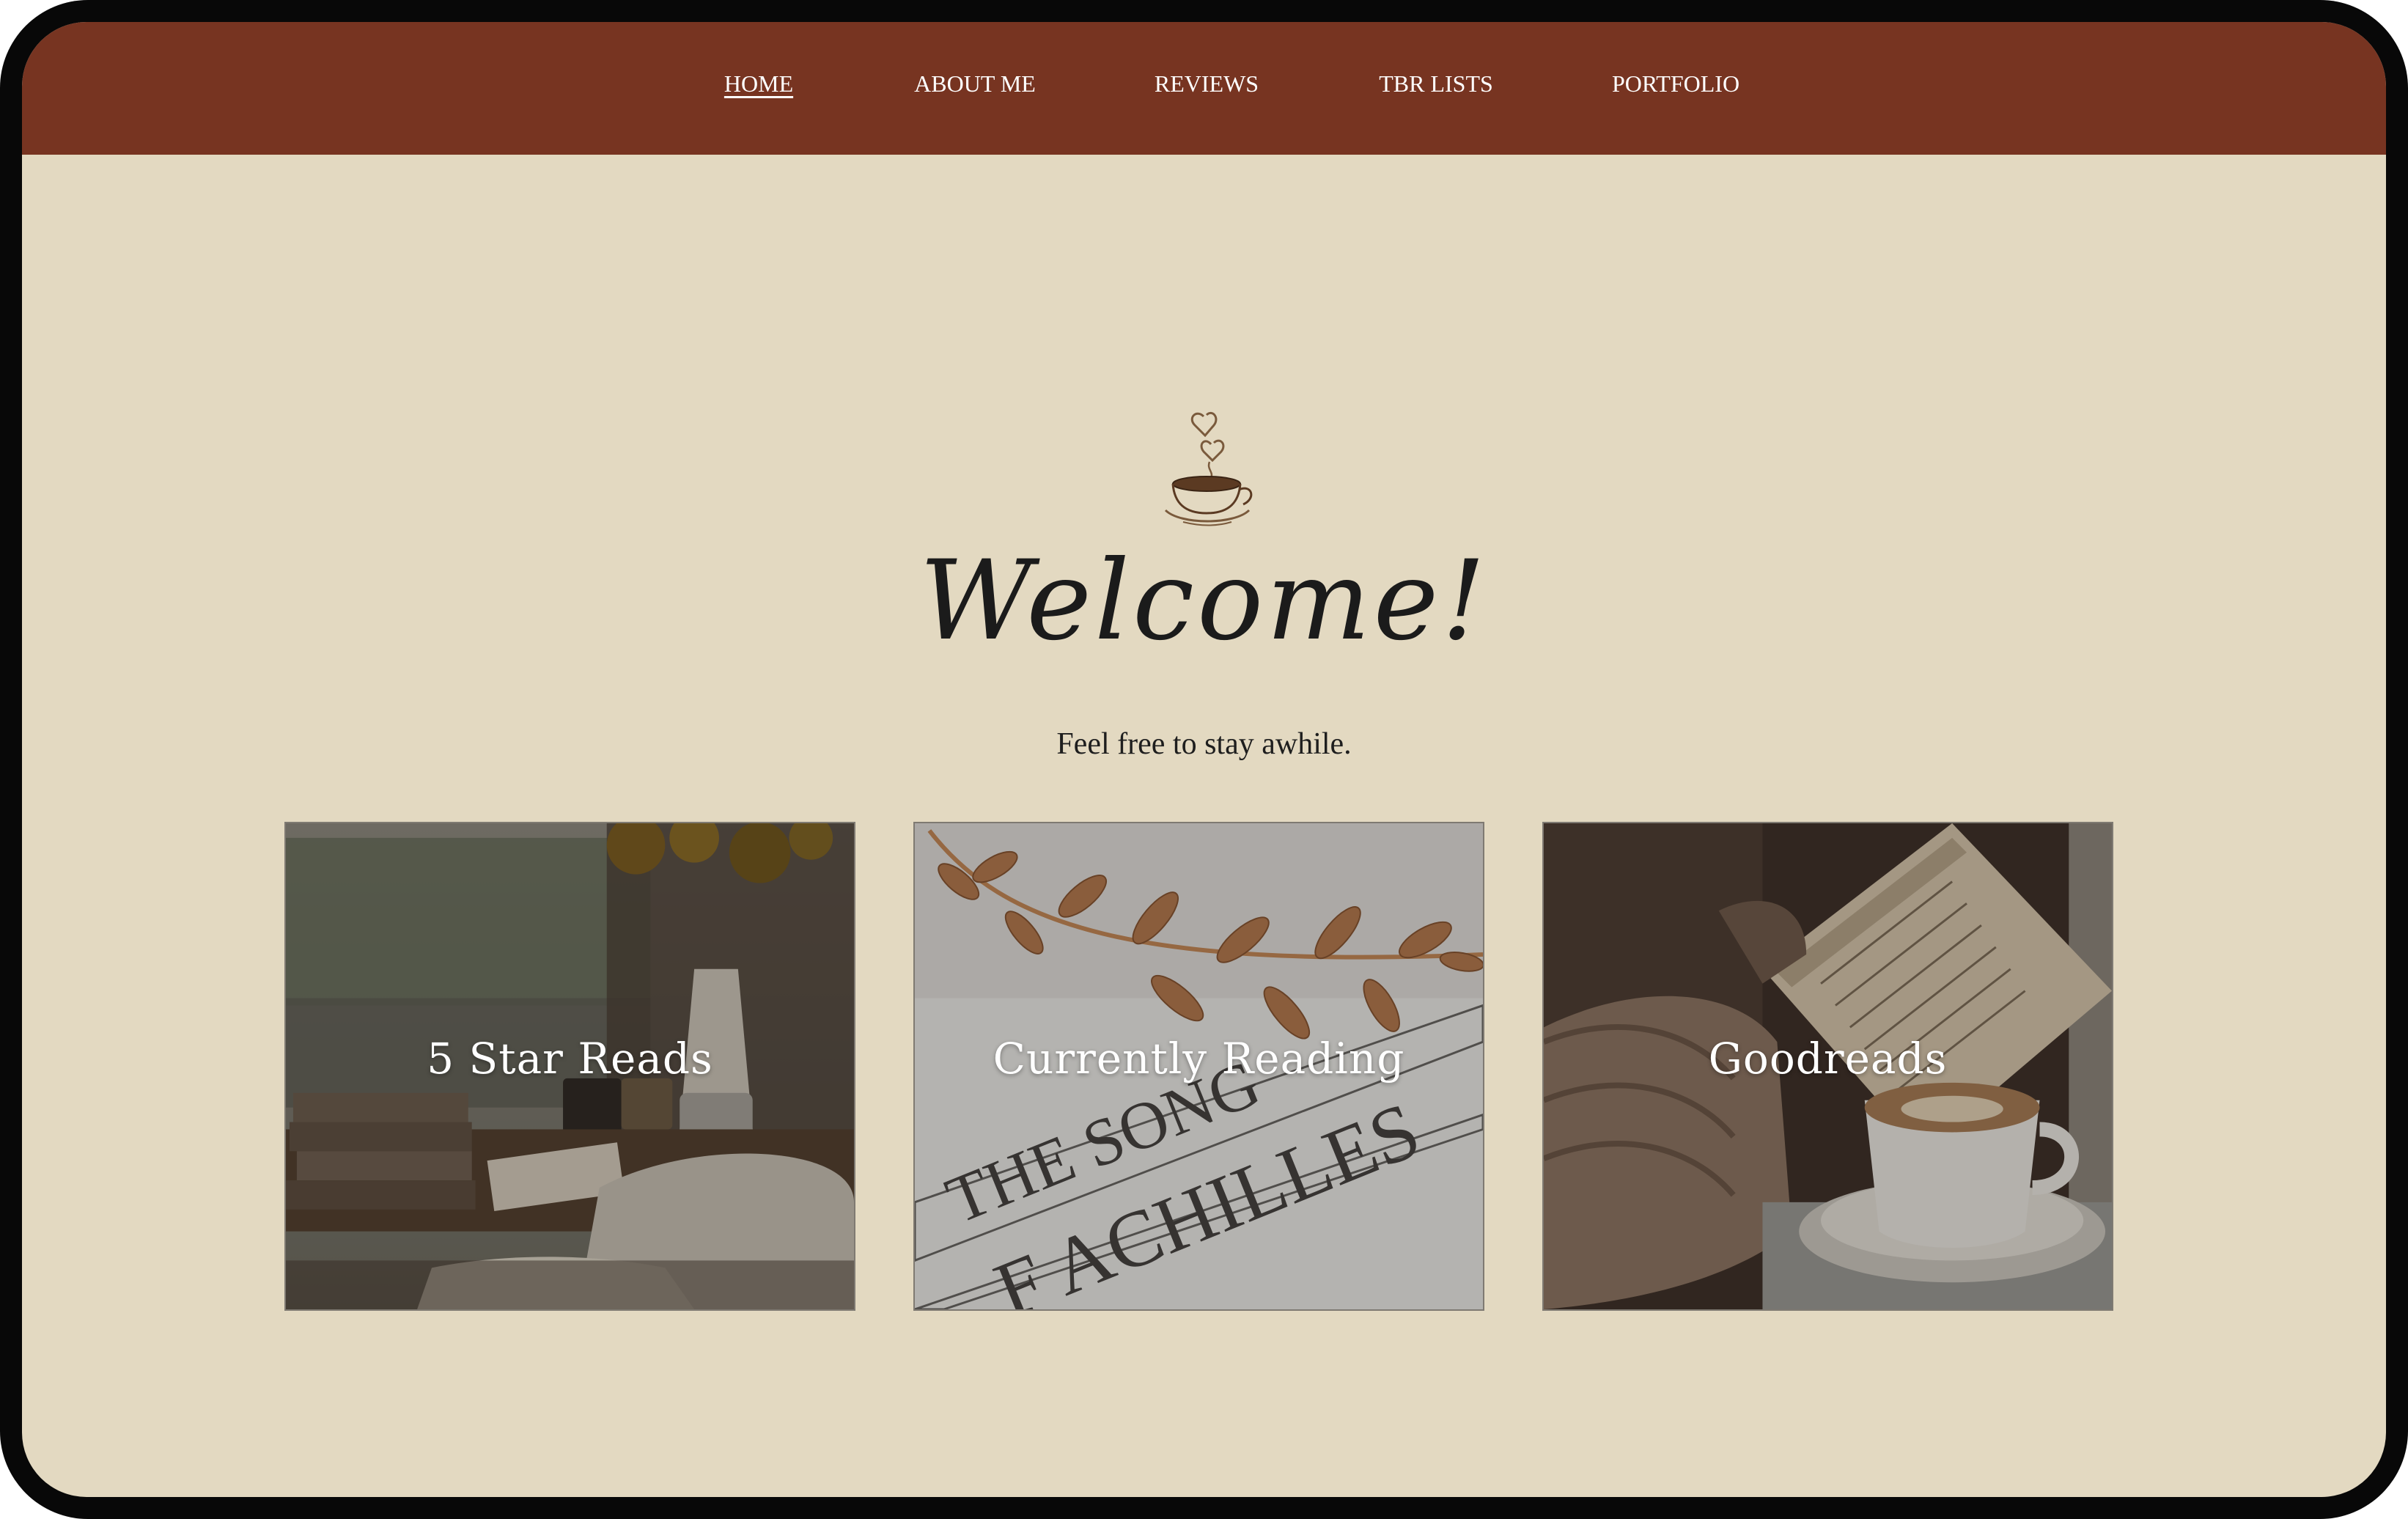  Describe the element at coordinates (1436, 83) in the screenshot. I see `nav-tbr-lists-link: TBR LISTS` at that location.